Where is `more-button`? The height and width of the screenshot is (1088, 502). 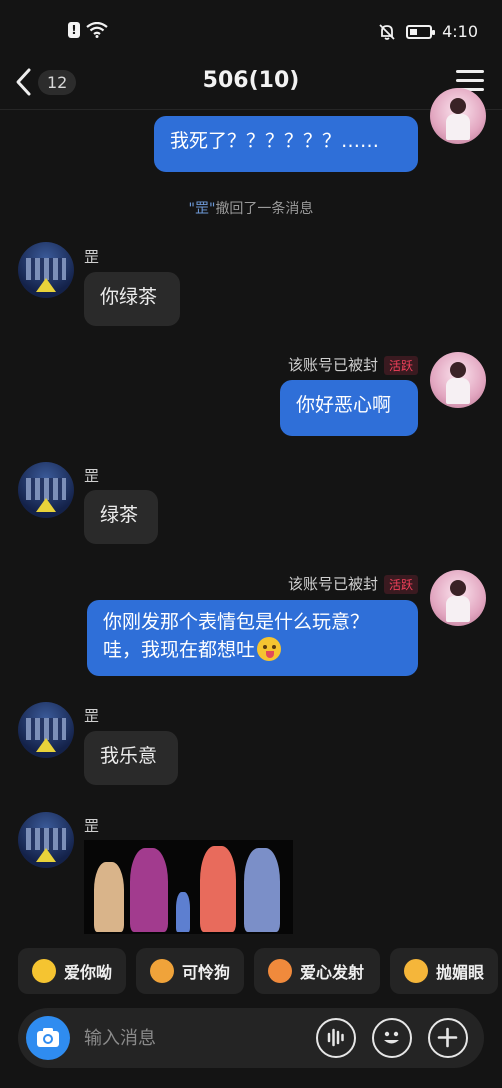 more-button is located at coordinates (448, 1038).